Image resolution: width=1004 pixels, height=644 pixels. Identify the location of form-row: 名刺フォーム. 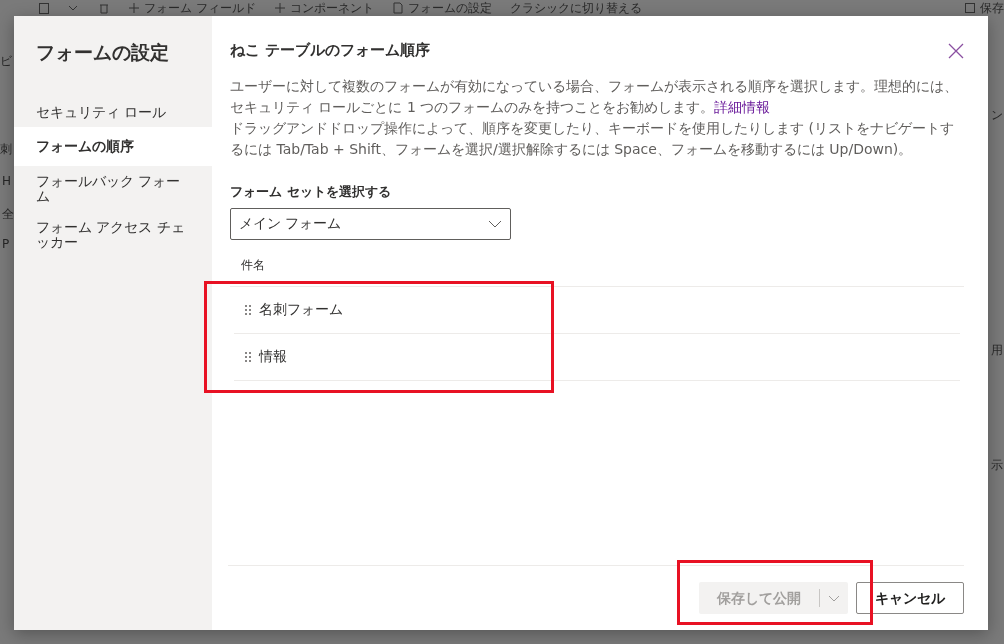
(597, 310).